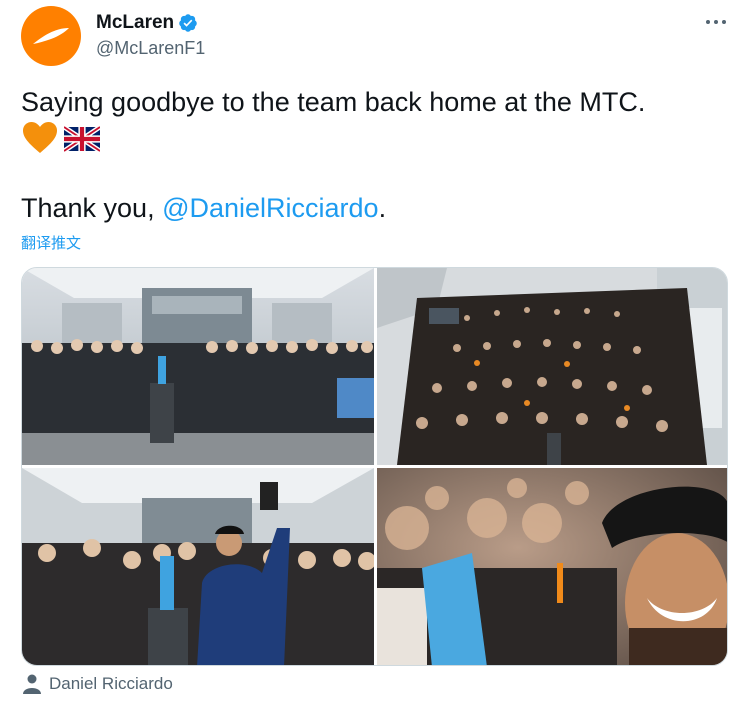 The width and height of the screenshot is (751, 704). What do you see at coordinates (382, 208) in the screenshot?
I see `thanks-suffix: .` at bounding box center [382, 208].